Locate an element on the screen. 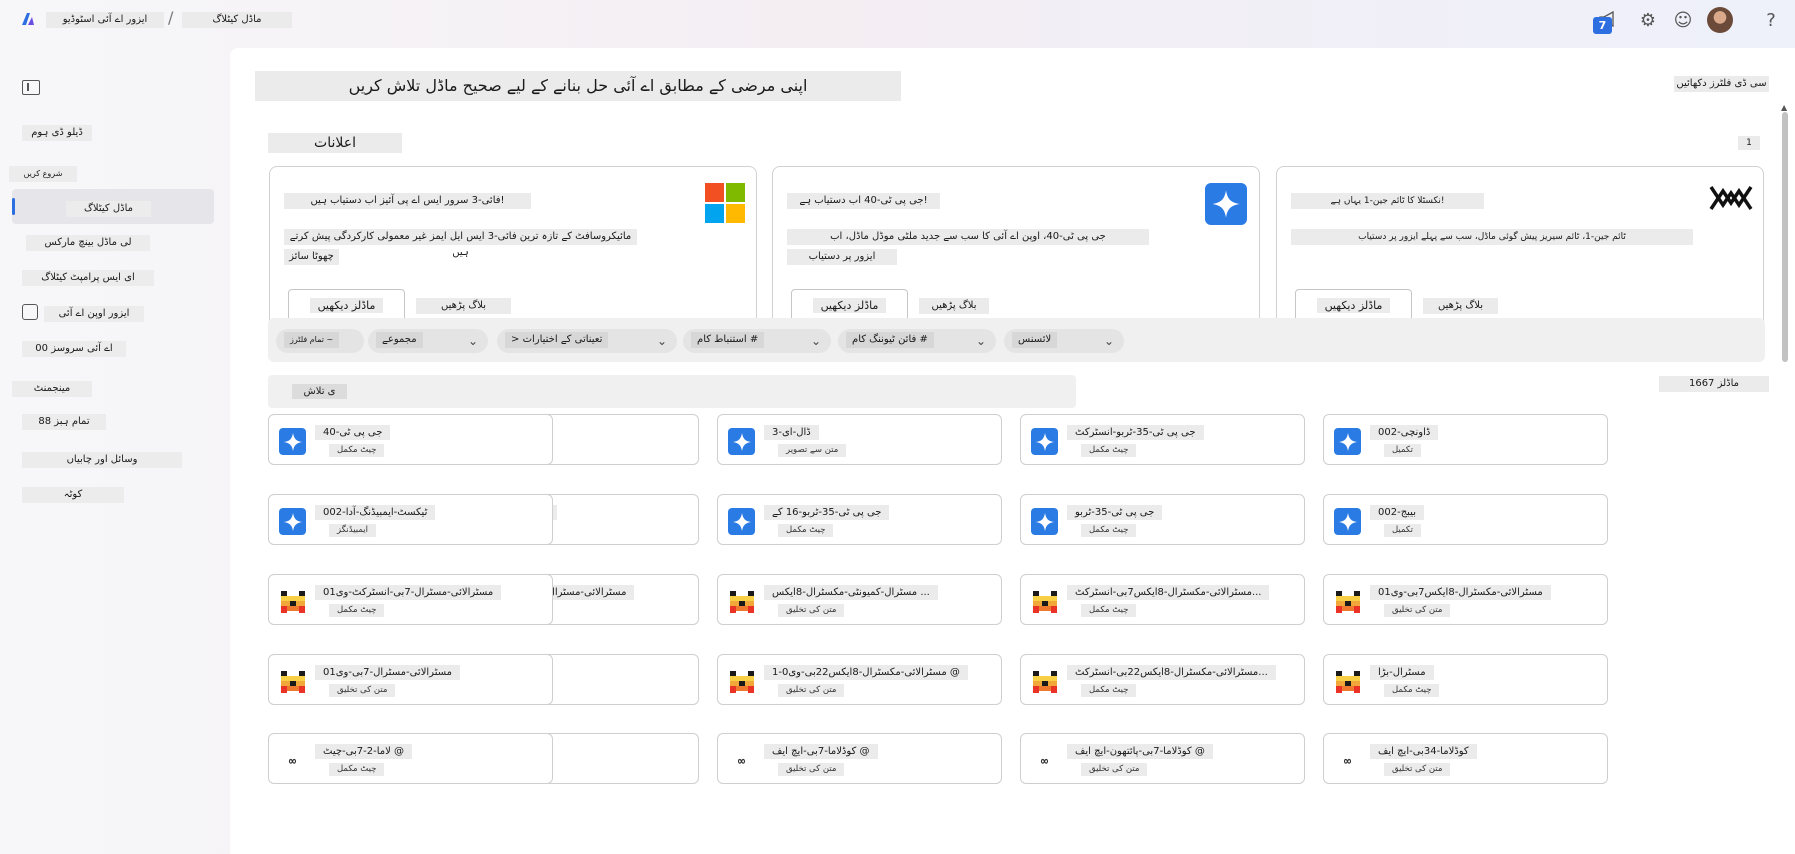 The image size is (1795, 854). model-card: جی پی ٹی-35-ٹربو-16 کے چیٹ مکمل is located at coordinates (859, 519).